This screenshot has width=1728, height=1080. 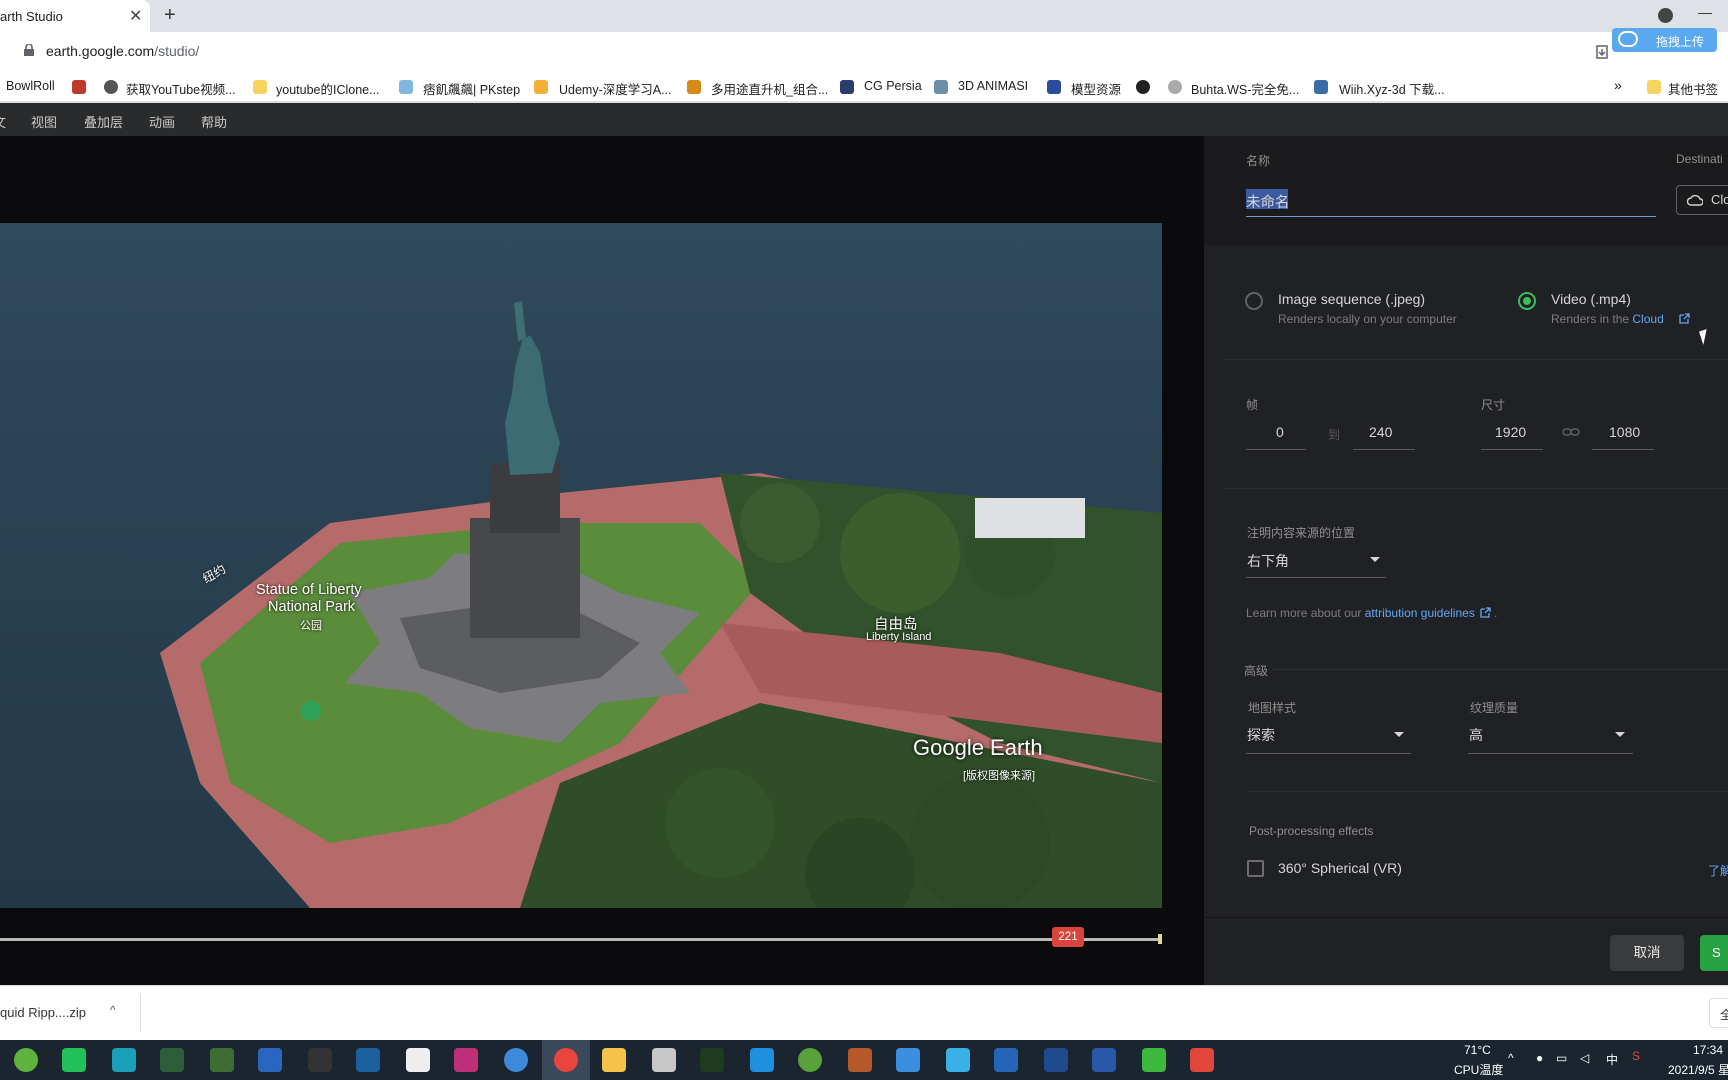 What do you see at coordinates (1665, 15) in the screenshot?
I see `profile-menu-icon` at bounding box center [1665, 15].